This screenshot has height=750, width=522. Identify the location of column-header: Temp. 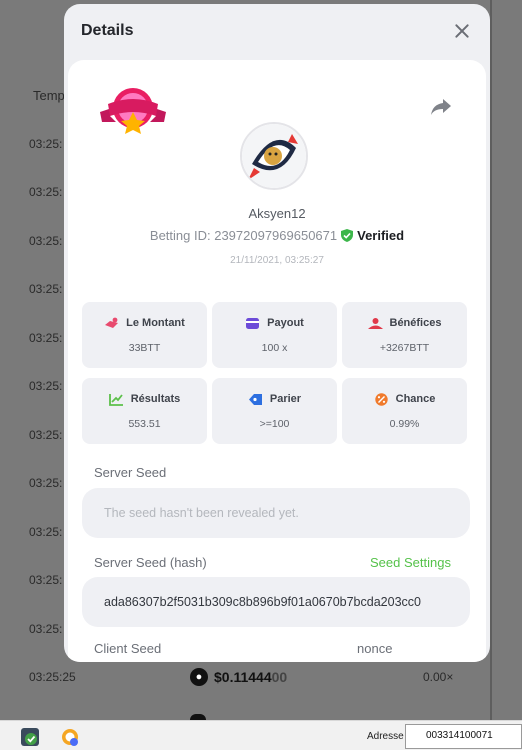
(49, 95).